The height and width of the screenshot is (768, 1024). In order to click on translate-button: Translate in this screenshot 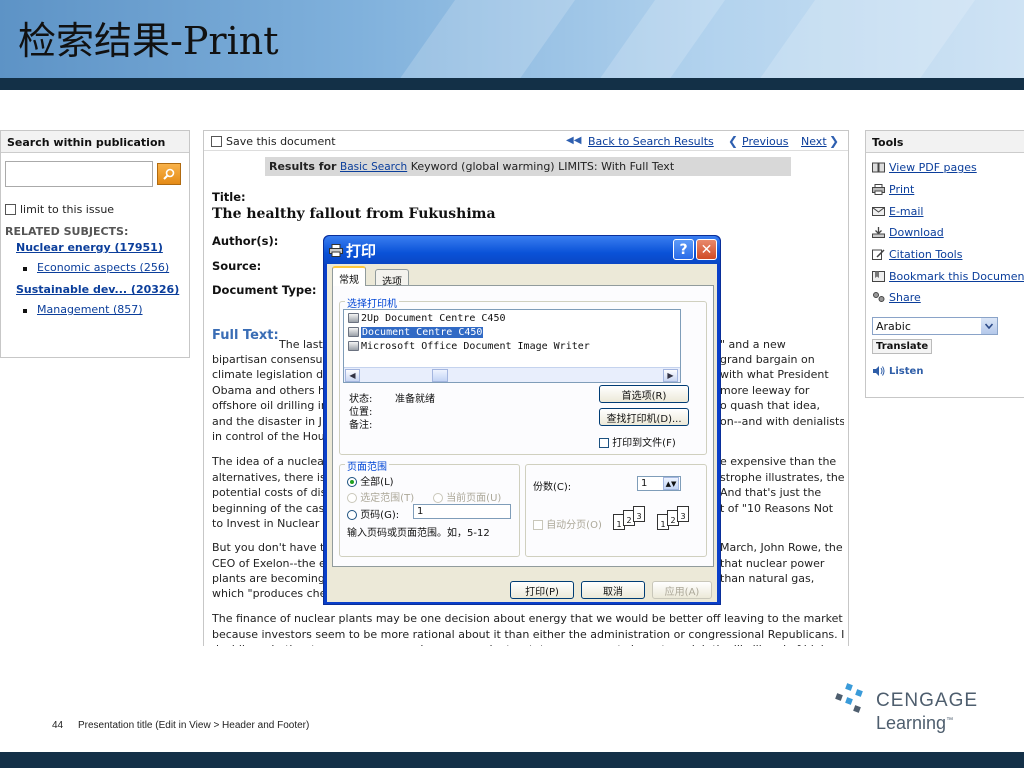, I will do `click(902, 346)`.